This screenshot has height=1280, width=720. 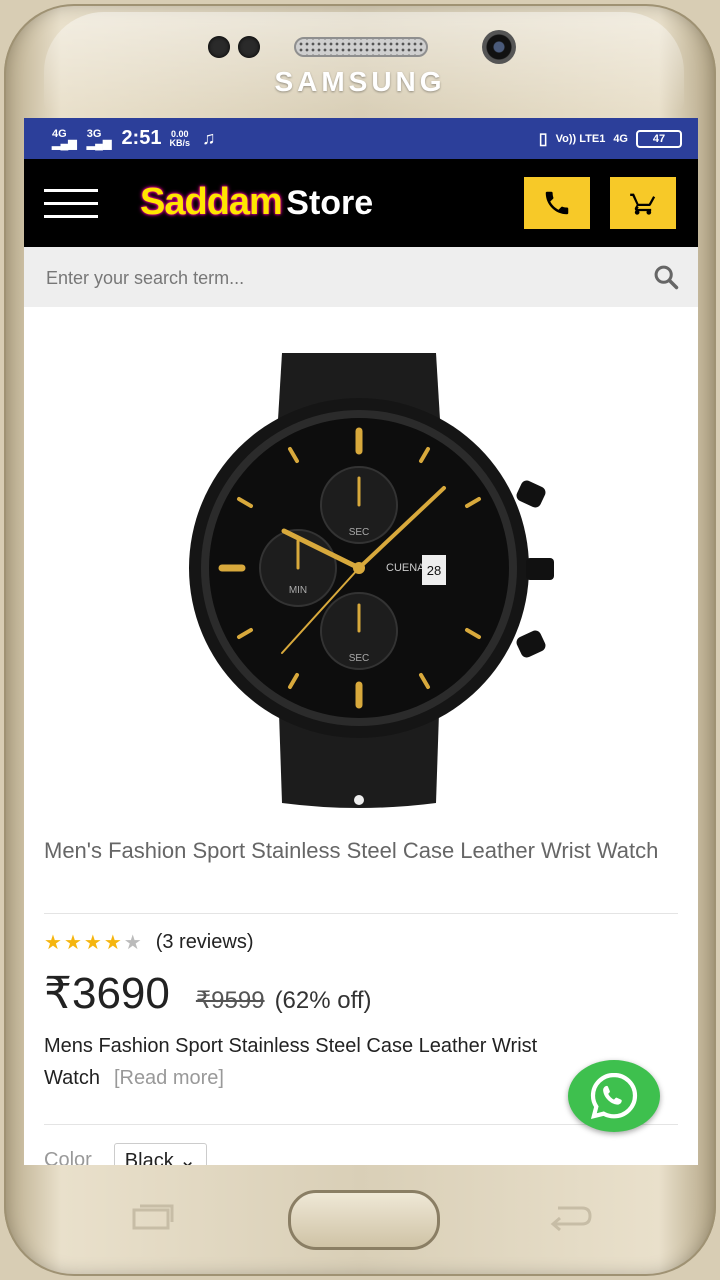 I want to click on store-logo: Saddam Store, so click(x=256, y=202).